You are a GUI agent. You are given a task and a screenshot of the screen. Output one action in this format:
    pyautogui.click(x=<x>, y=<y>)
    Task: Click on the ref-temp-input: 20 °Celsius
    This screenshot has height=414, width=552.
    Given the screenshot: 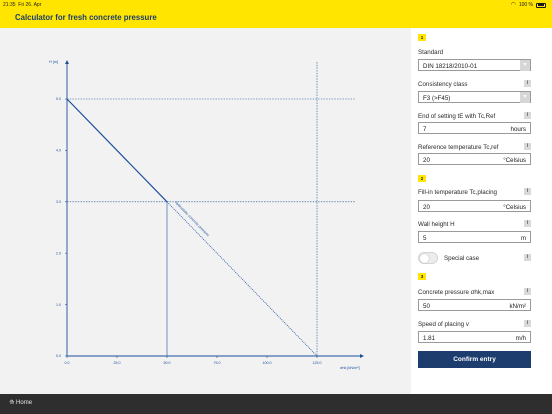 What is the action you would take?
    pyautogui.click(x=474, y=159)
    